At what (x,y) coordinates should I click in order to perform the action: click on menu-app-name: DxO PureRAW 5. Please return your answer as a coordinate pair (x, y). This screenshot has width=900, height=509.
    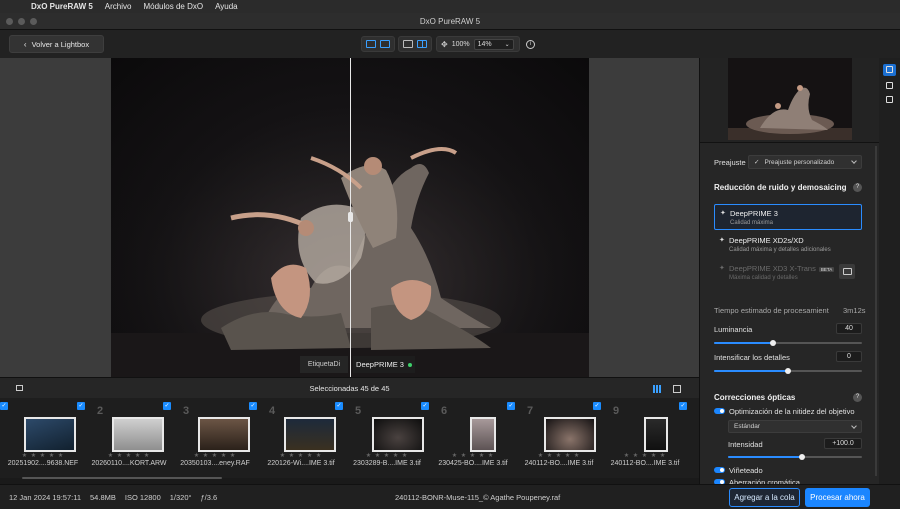
    Looking at the image, I should click on (62, 6).